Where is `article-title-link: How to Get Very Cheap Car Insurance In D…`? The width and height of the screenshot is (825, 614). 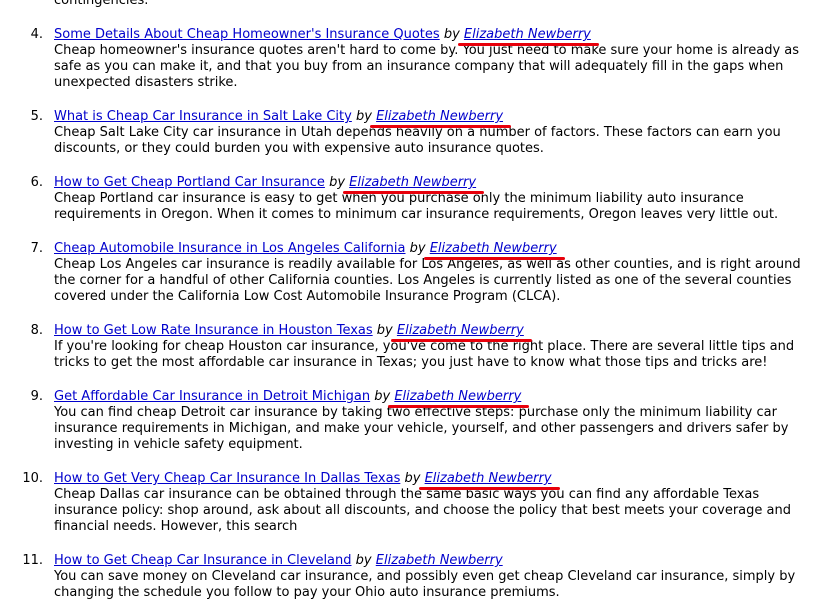 article-title-link: How to Get Very Cheap Car Insurance In D… is located at coordinates (227, 478).